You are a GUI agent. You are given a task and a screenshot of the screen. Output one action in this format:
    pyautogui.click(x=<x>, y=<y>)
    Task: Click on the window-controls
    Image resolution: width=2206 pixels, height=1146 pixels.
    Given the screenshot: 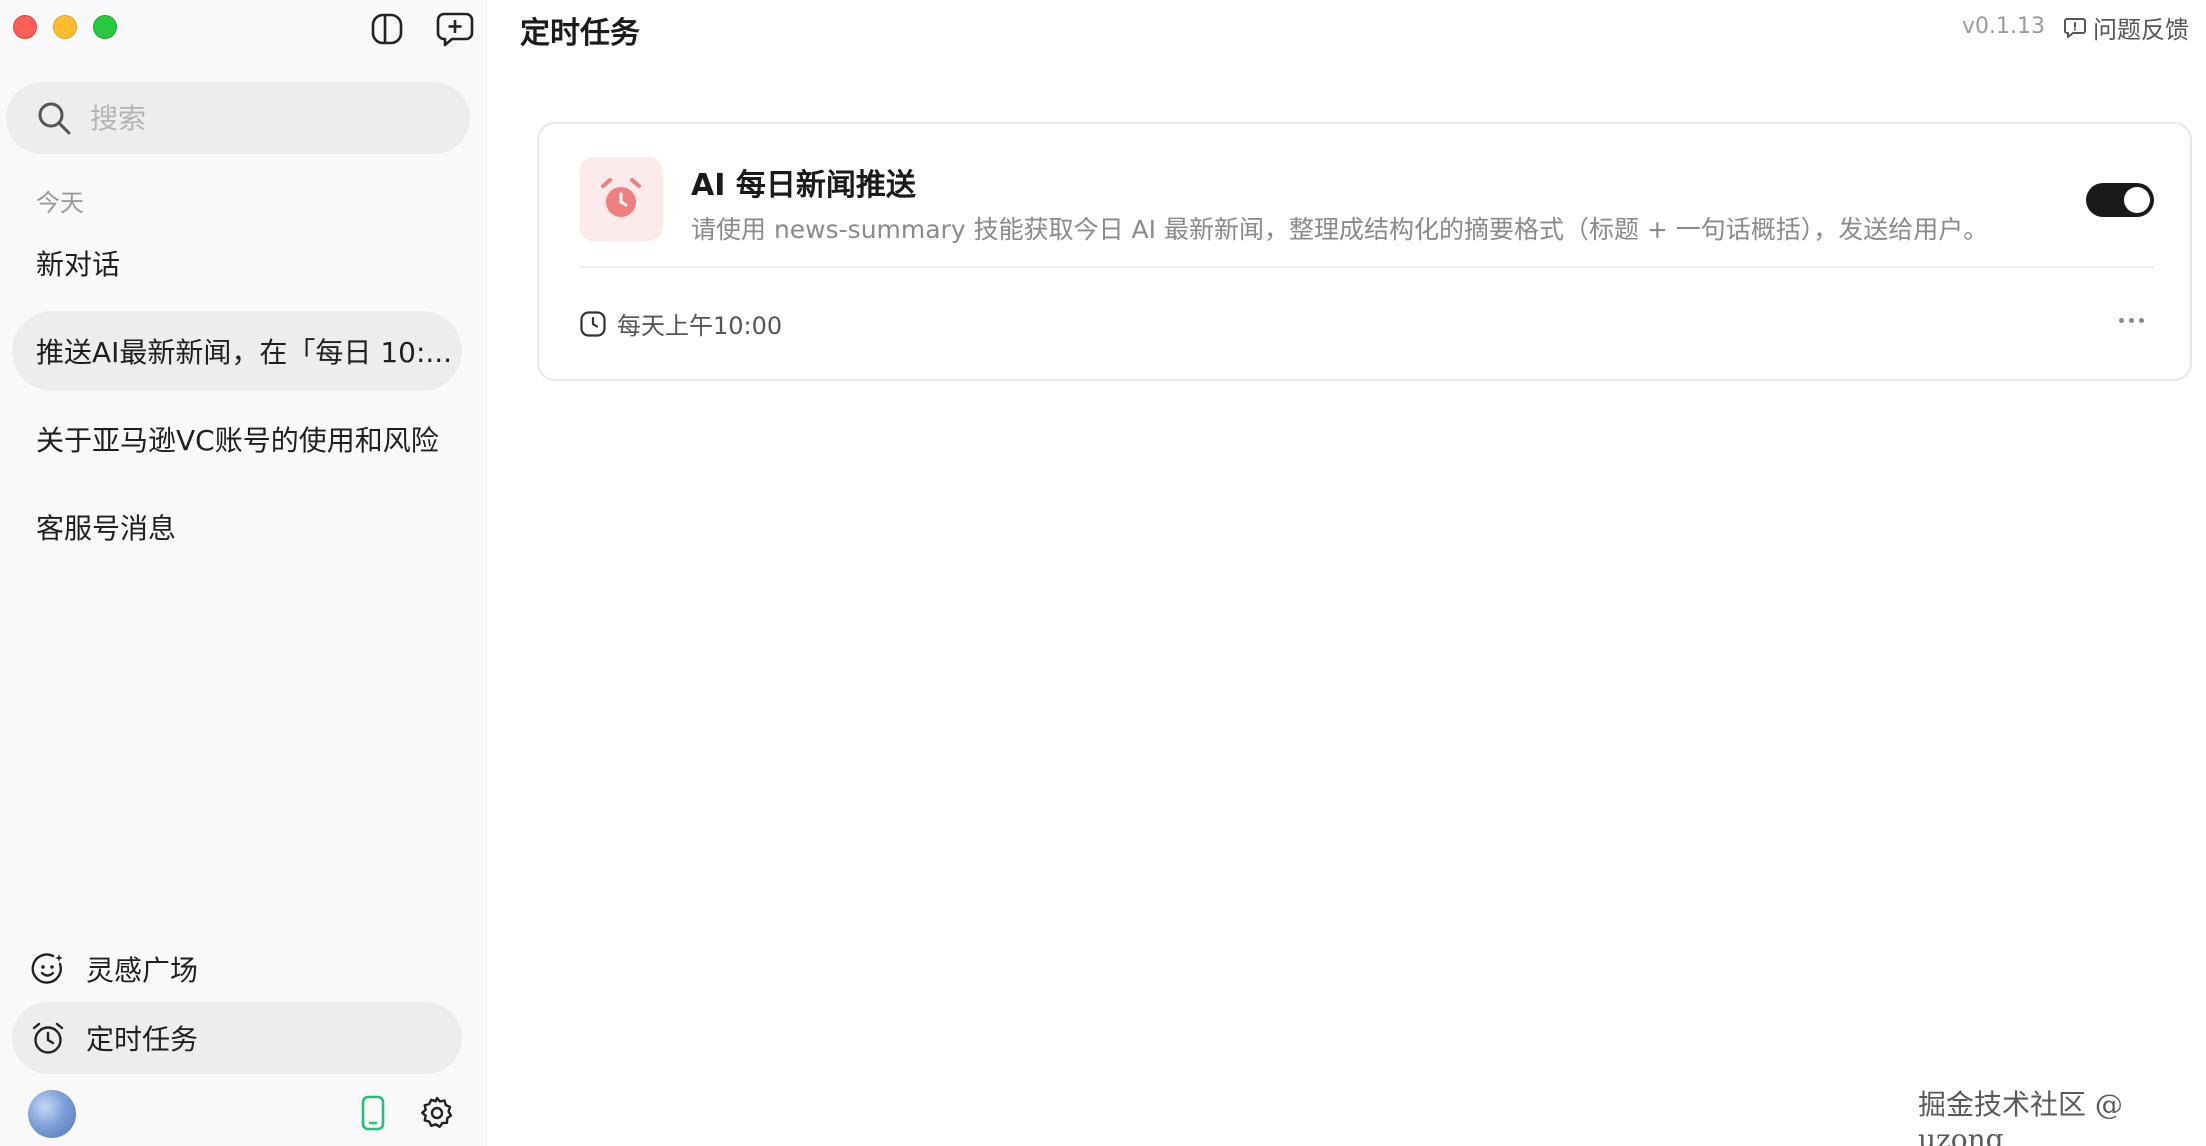 What is the action you would take?
    pyautogui.click(x=65, y=27)
    